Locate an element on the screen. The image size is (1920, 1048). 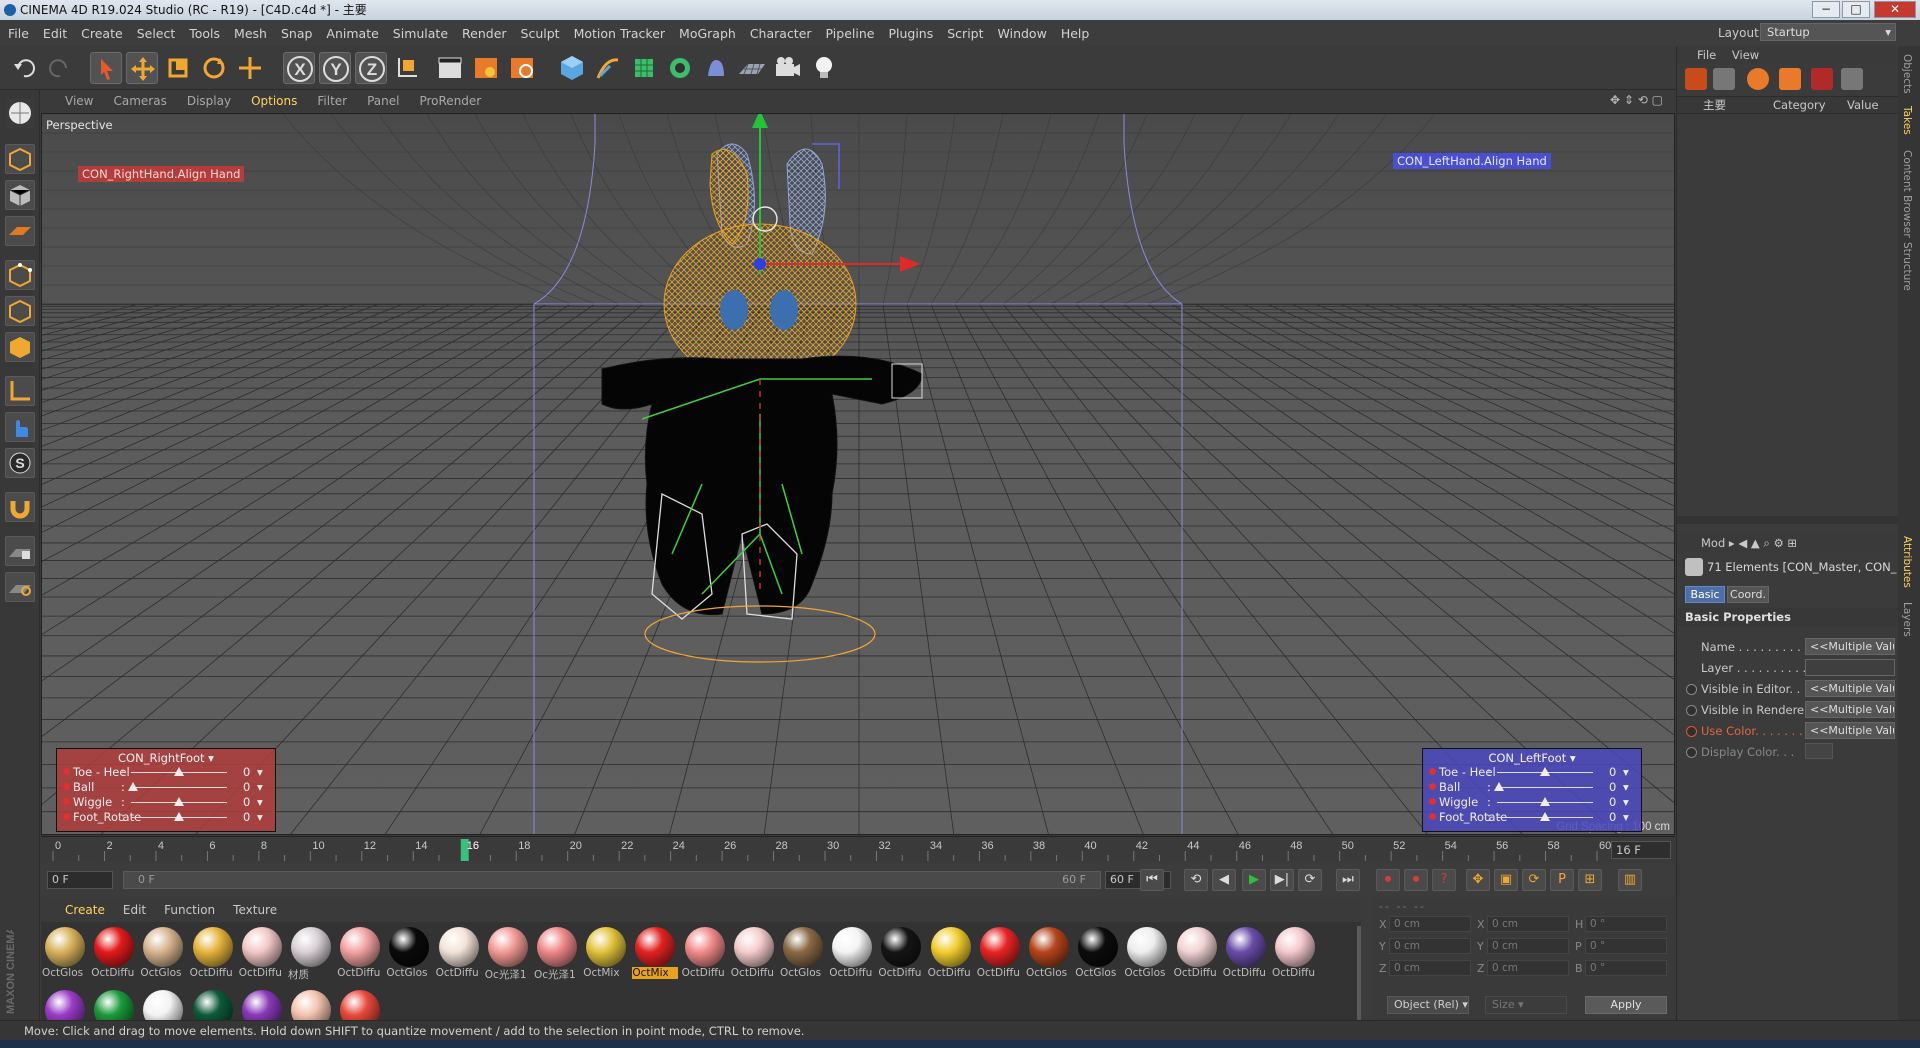
side-tab-layers: Layers is located at coordinates (1907, 619).